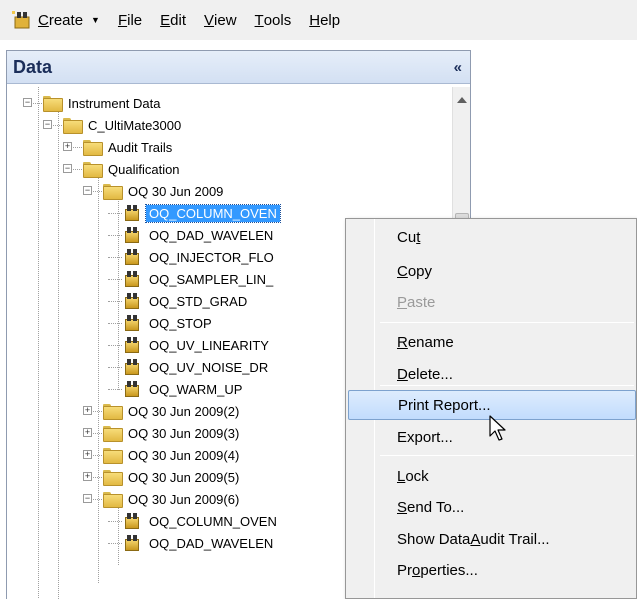  What do you see at coordinates (277, 20) in the screenshot?
I see `tools-menu-label: ools` at bounding box center [277, 20].